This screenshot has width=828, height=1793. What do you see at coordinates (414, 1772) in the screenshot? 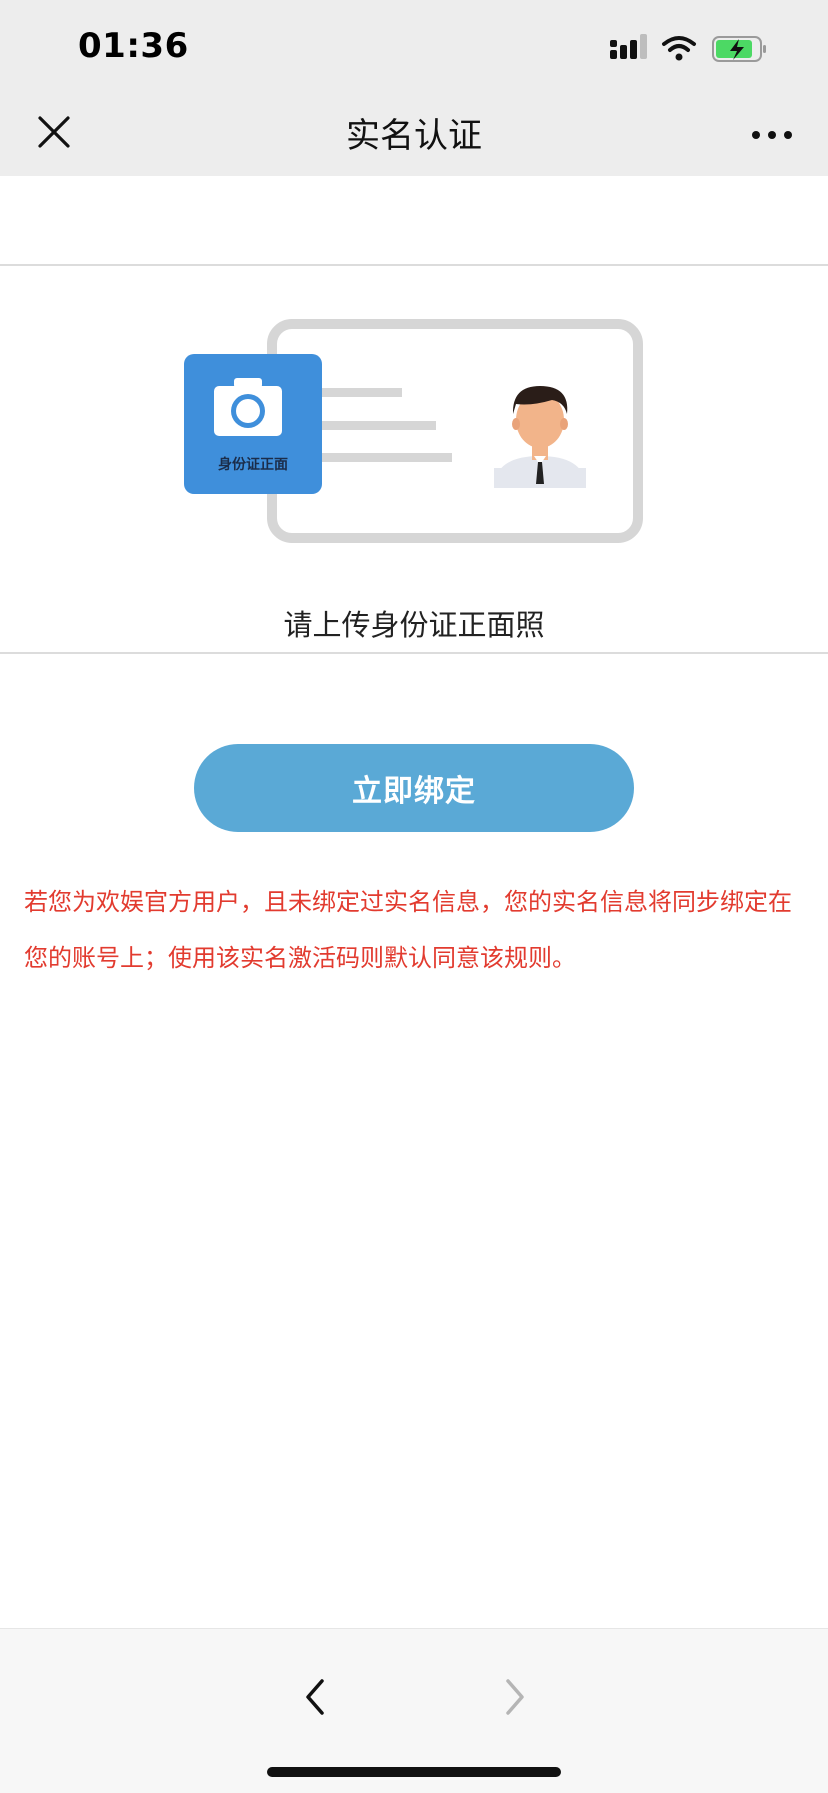
I see `home-indicator` at bounding box center [414, 1772].